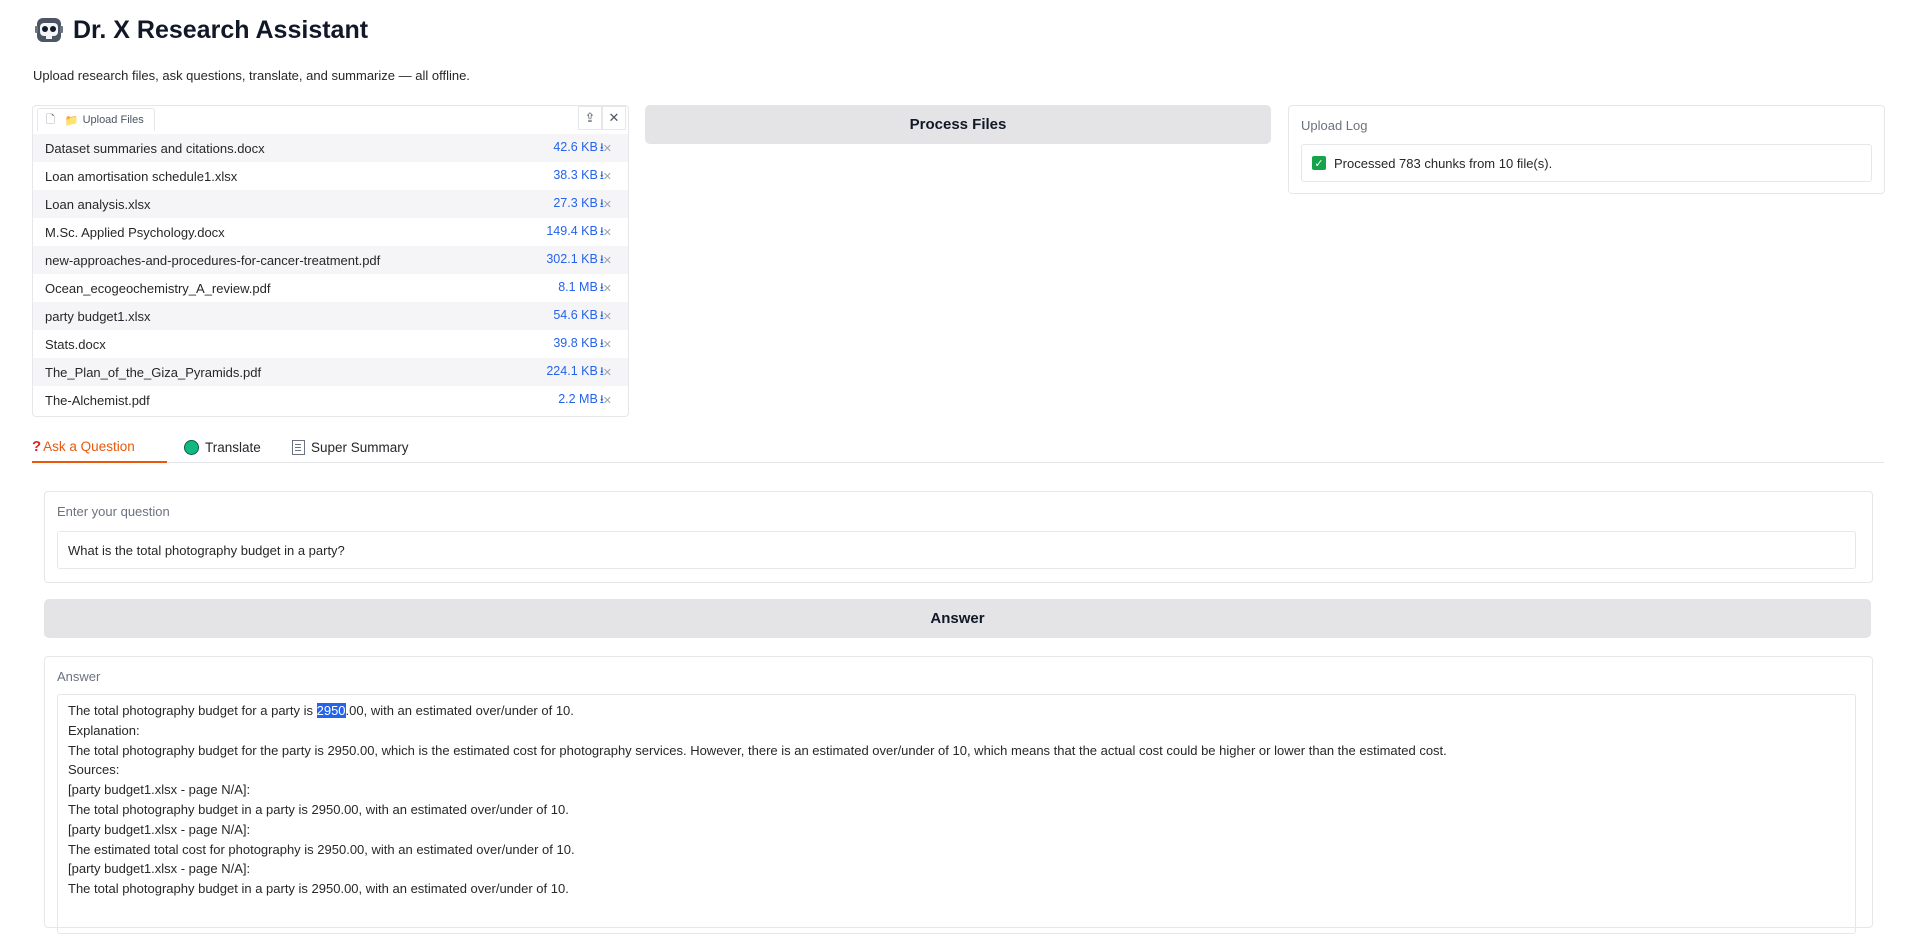 This screenshot has height=934, width=1905. What do you see at coordinates (89, 446) in the screenshot?
I see `tab-ask-a-question-label: Ask a Question` at bounding box center [89, 446].